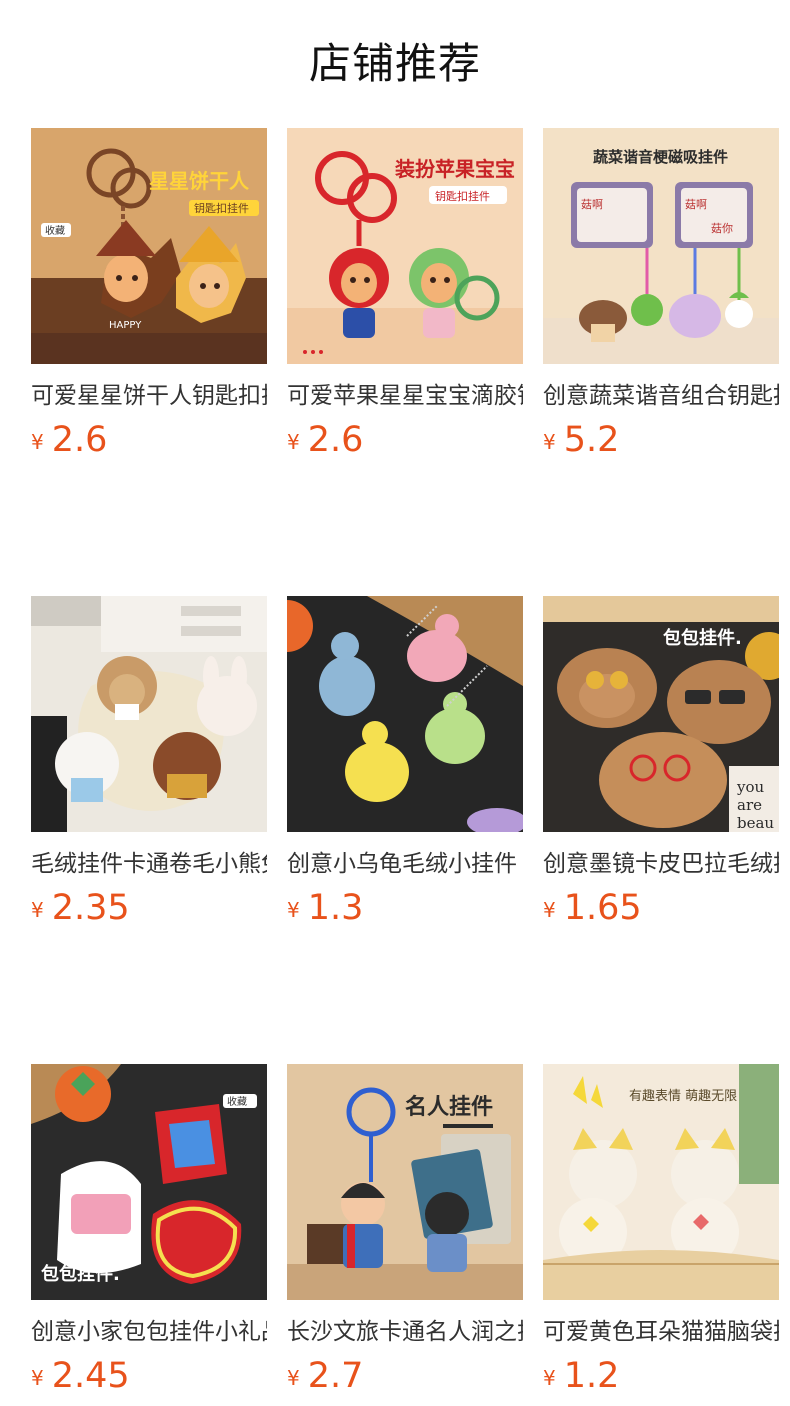 Image resolution: width=790 pixels, height=1406 pixels. I want to click on svg-text: 装扮苹果宝宝, so click(454, 169).